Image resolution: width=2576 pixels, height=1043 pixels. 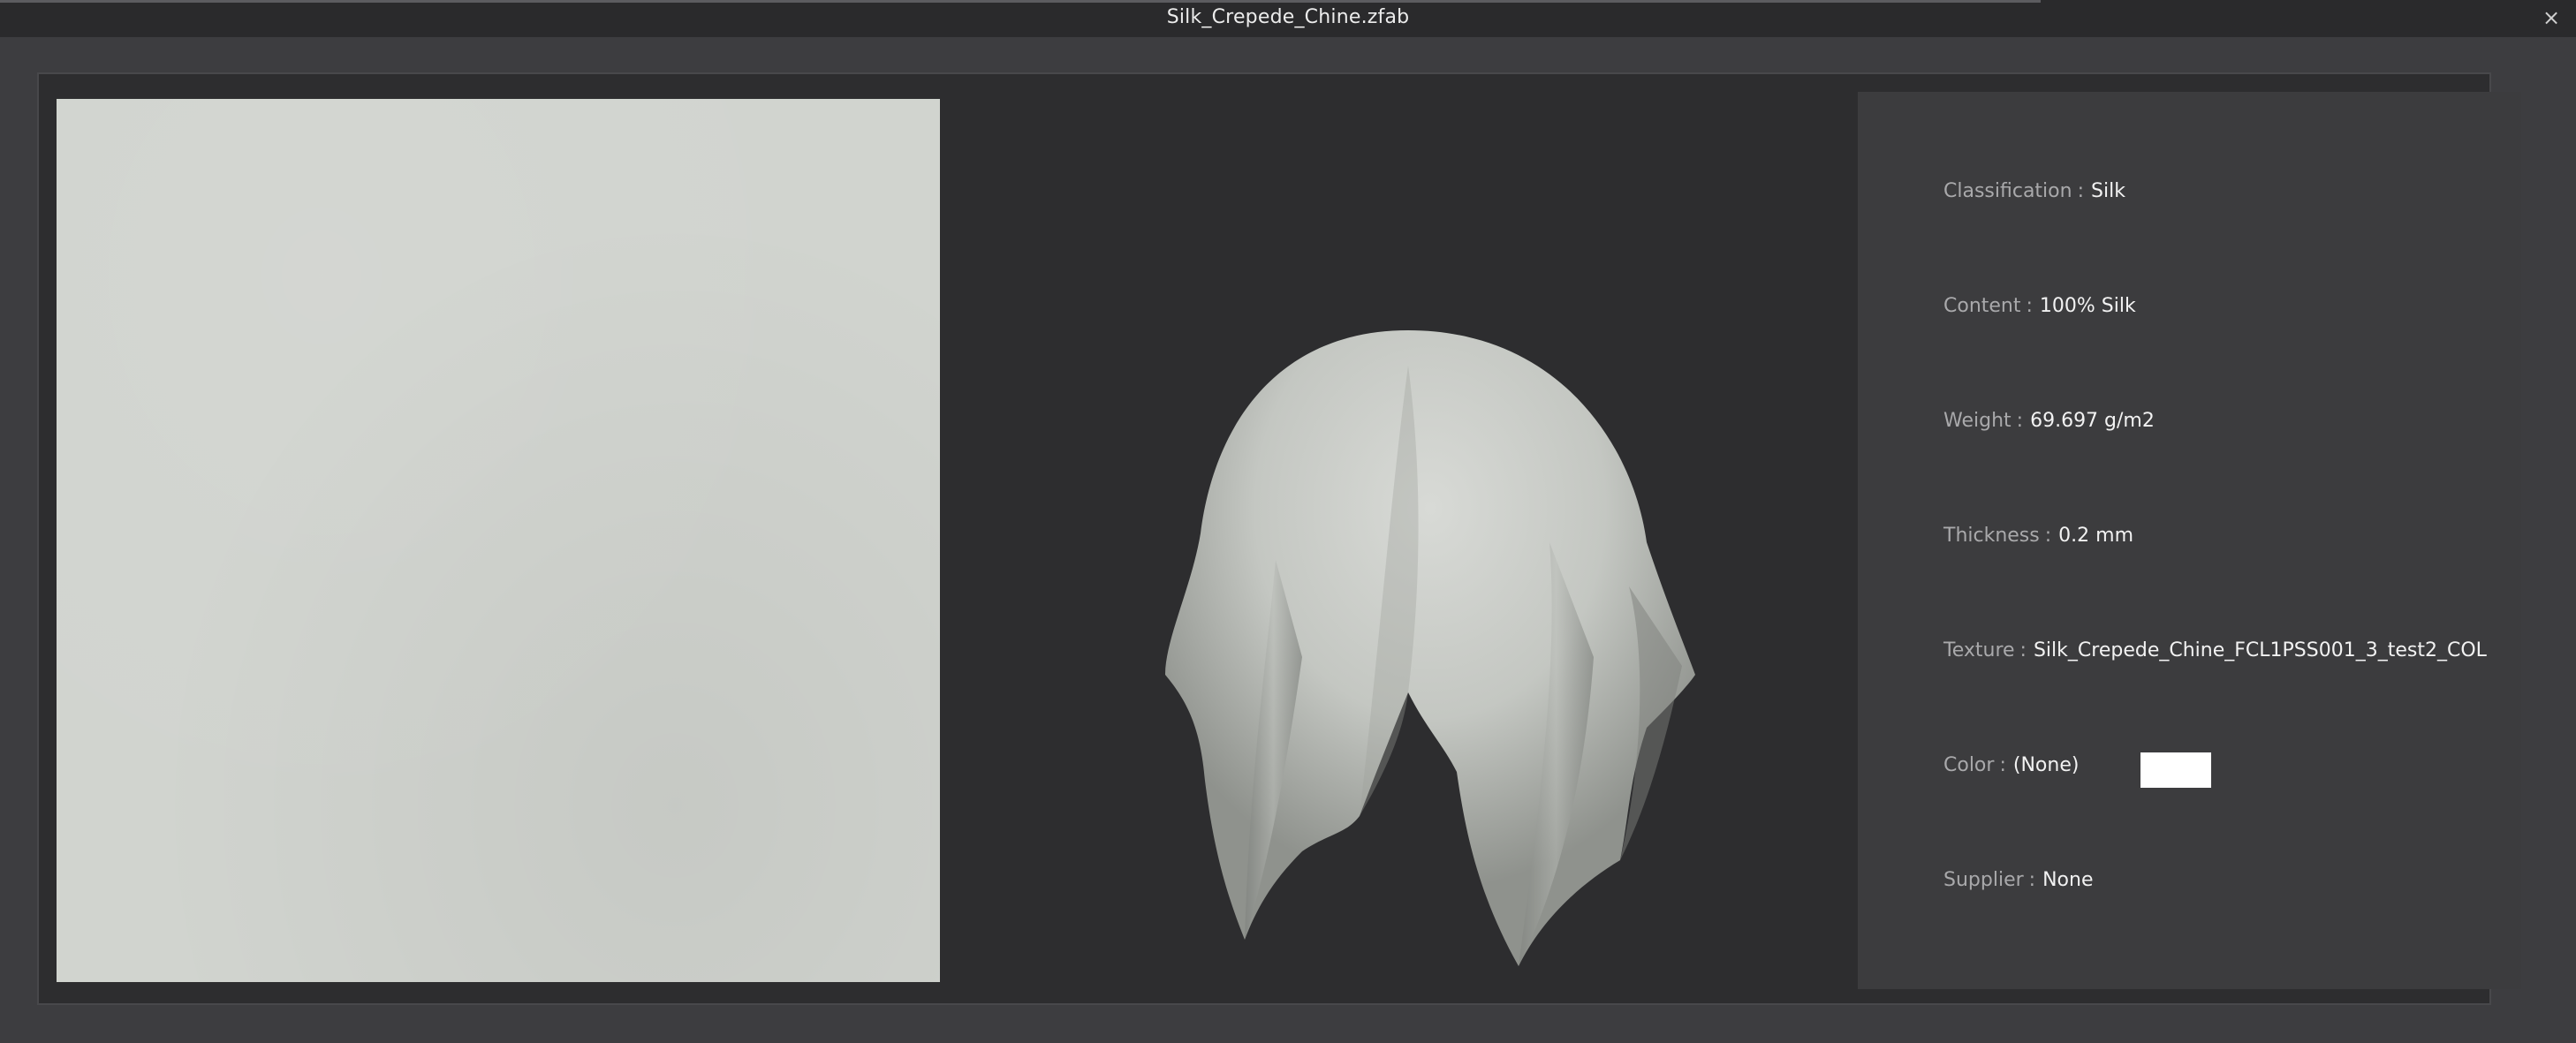 What do you see at coordinates (2096, 536) in the screenshot?
I see `info-value: 0.2 mm` at bounding box center [2096, 536].